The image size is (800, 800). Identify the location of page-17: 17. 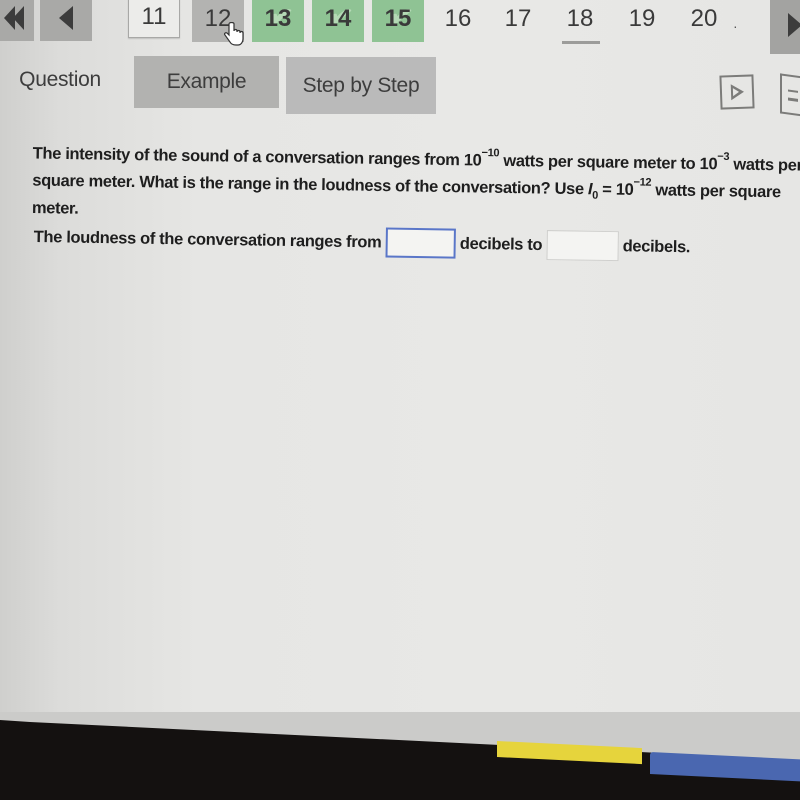
(518, 21).